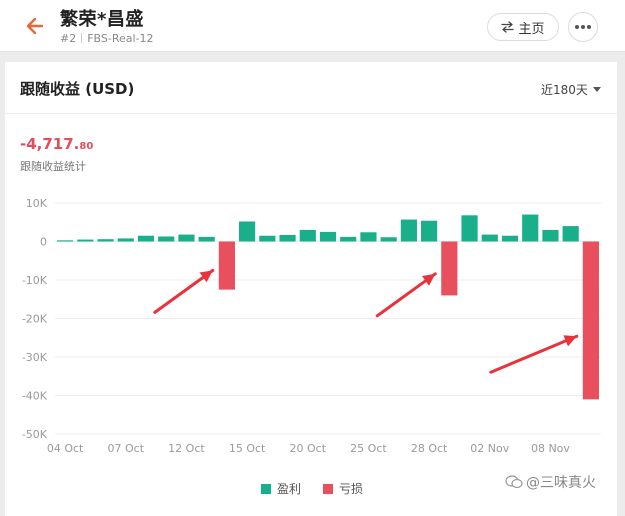 The height and width of the screenshot is (516, 625). What do you see at coordinates (289, 489) in the screenshot?
I see `legend-profit-label: 盈利` at bounding box center [289, 489].